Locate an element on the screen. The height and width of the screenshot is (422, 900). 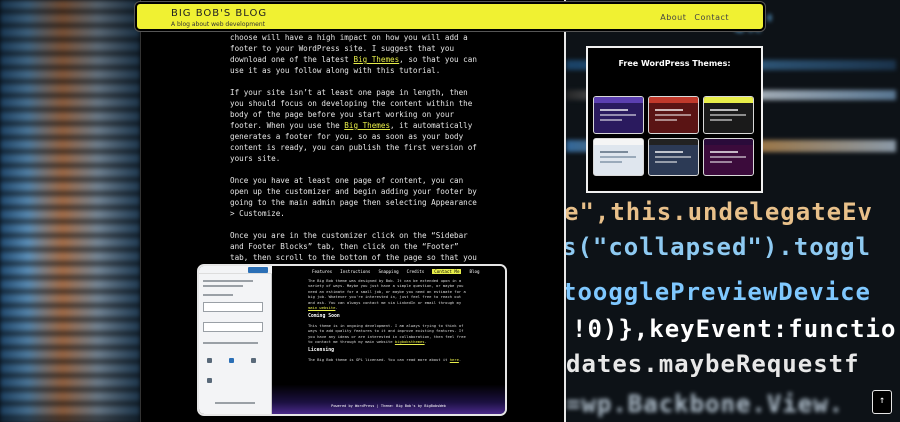
code-line: s("collapsed").toggl is located at coordinates (718, 247).